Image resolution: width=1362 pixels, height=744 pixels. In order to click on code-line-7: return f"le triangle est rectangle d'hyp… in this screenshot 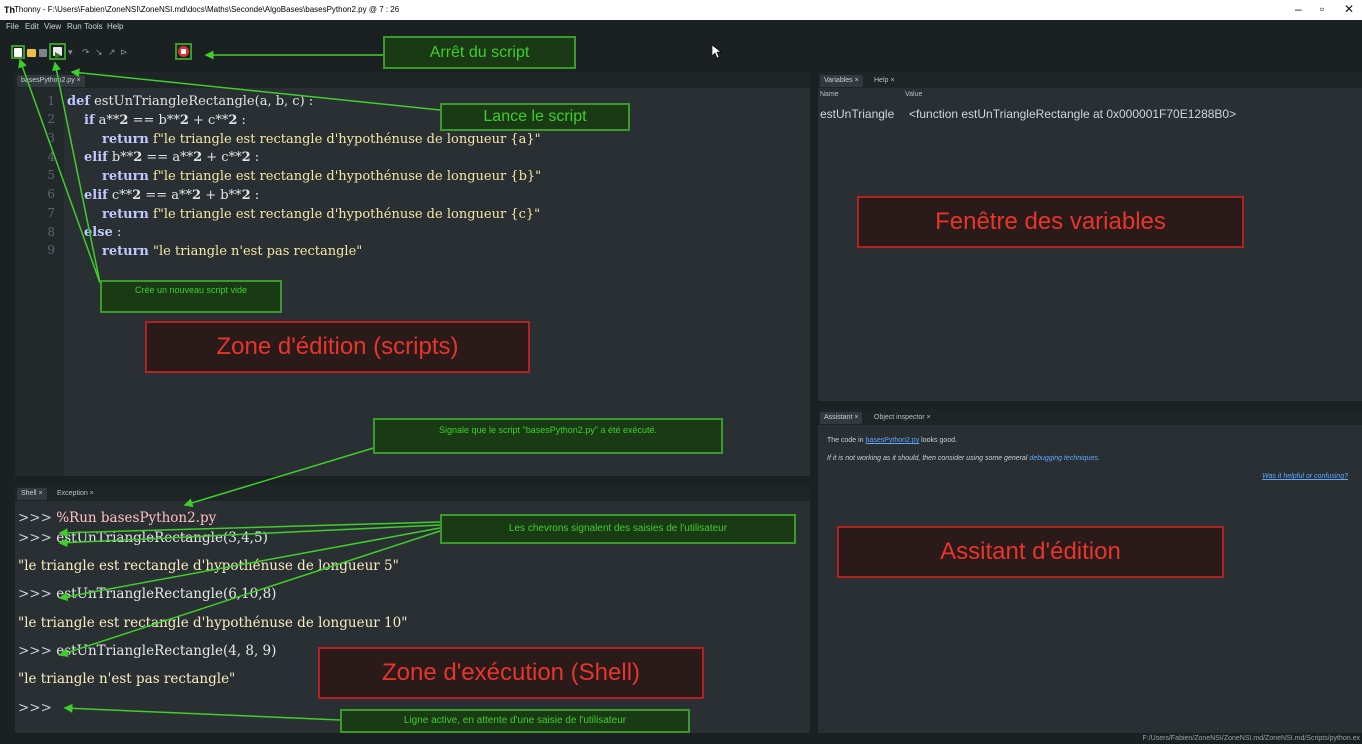, I will do `click(321, 214)`.